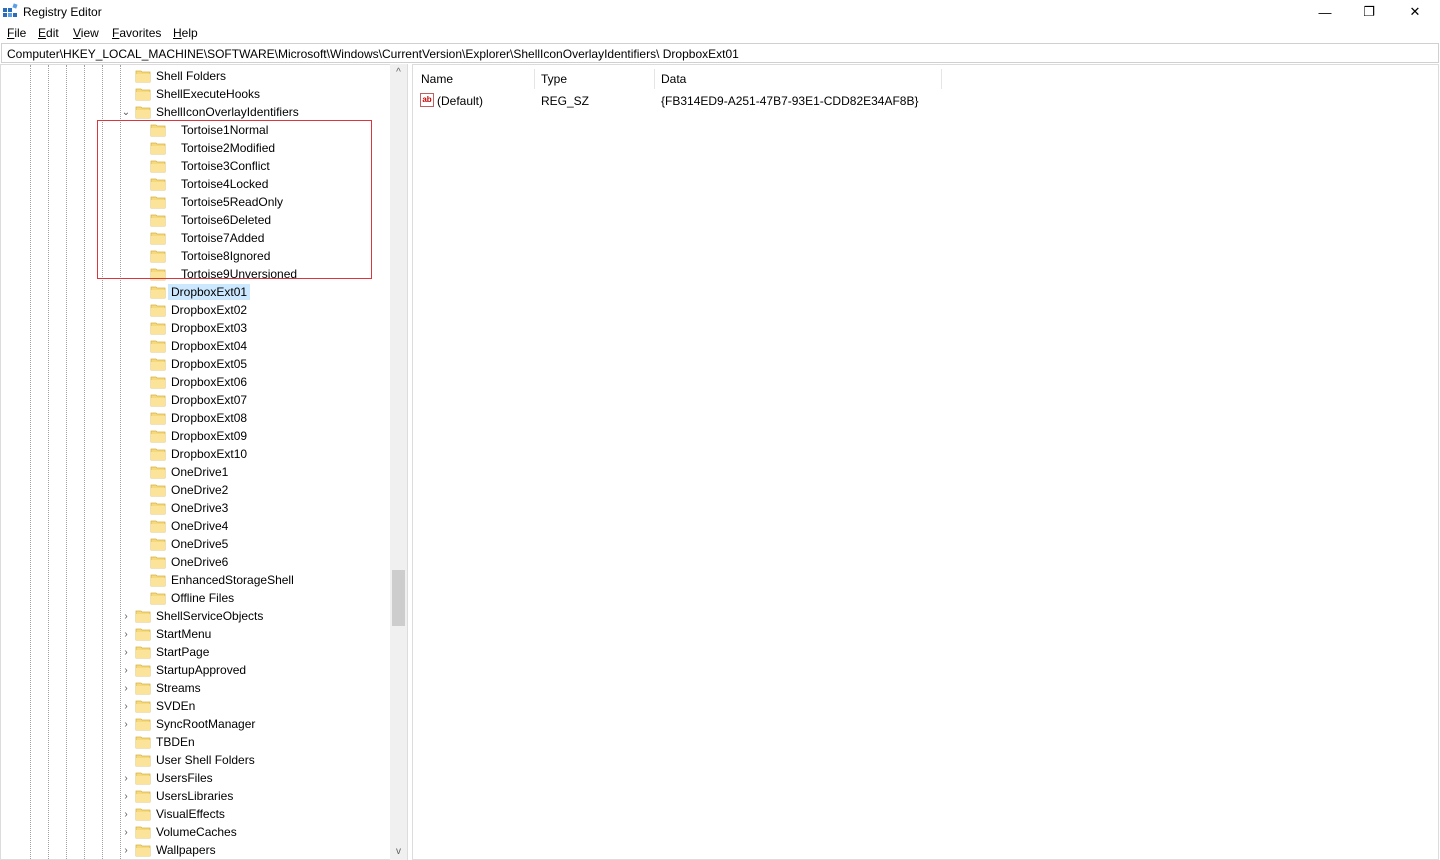 The width and height of the screenshot is (1440, 860). I want to click on tree-item-label: DropboxExt09, so click(209, 436).